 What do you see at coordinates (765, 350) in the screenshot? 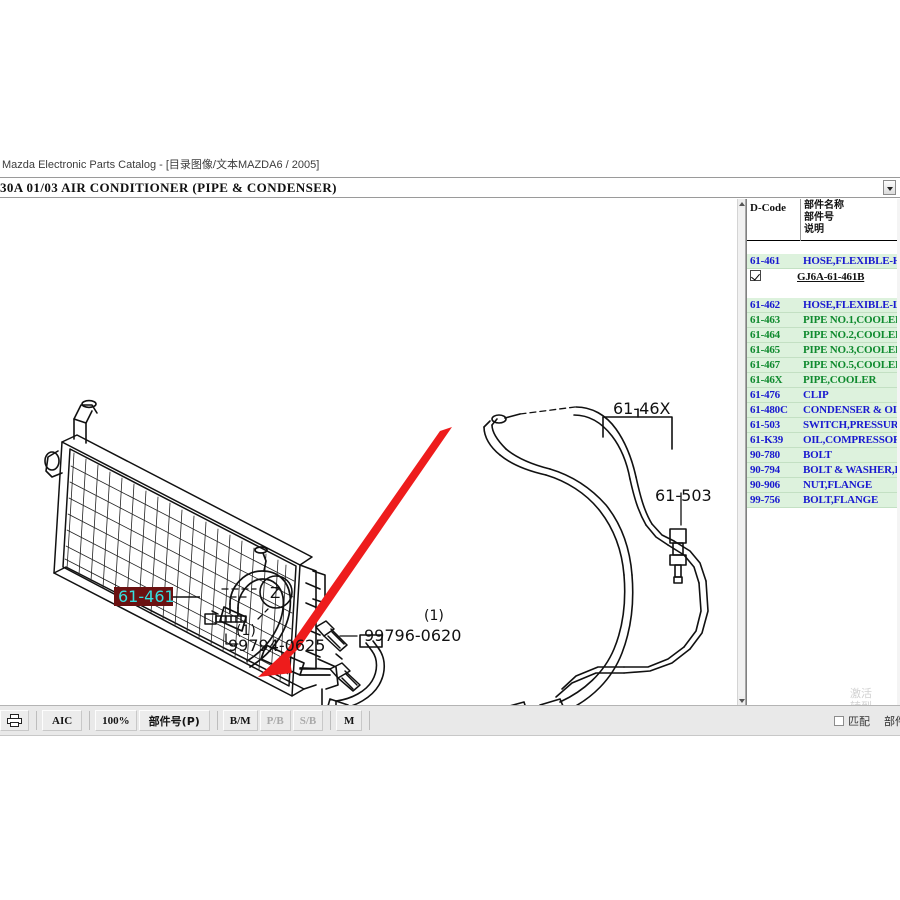
I see `row-dcode: 61-465` at bounding box center [765, 350].